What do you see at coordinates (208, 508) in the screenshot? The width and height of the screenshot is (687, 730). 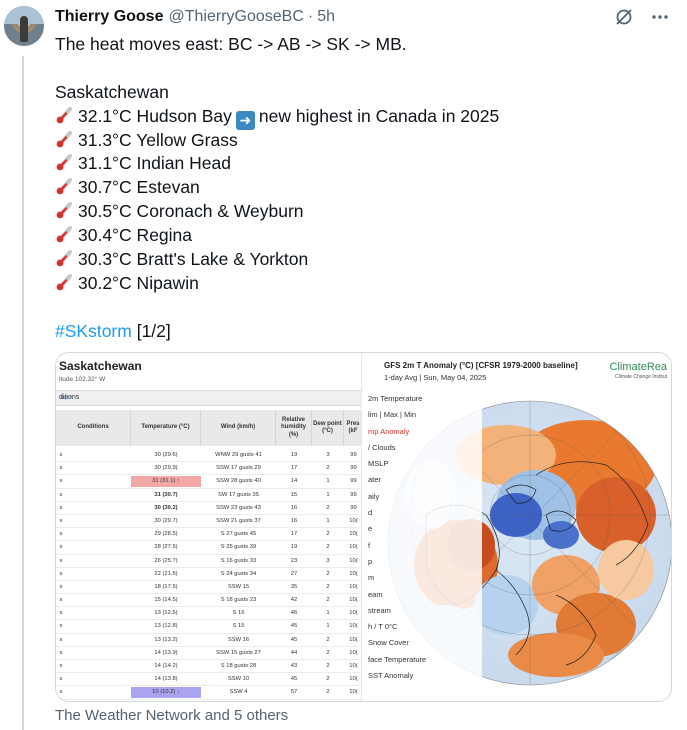 I see `table-row: s 30 (30.2) SSW 23 gusts 43 16 2 99` at bounding box center [208, 508].